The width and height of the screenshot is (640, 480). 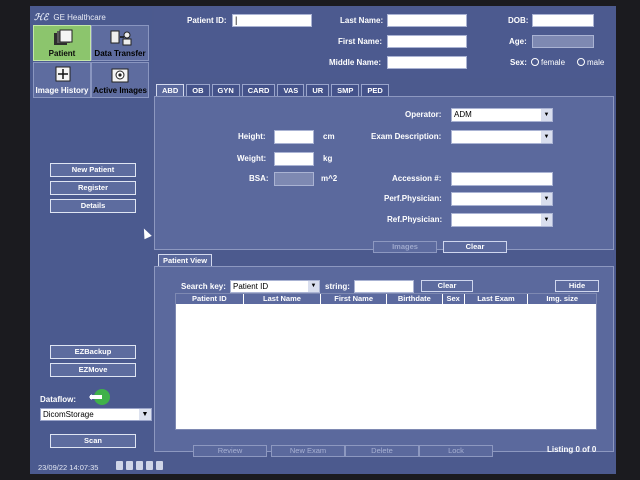 What do you see at coordinates (415, 299) in the screenshot?
I see `column-birthdate: Birthdate` at bounding box center [415, 299].